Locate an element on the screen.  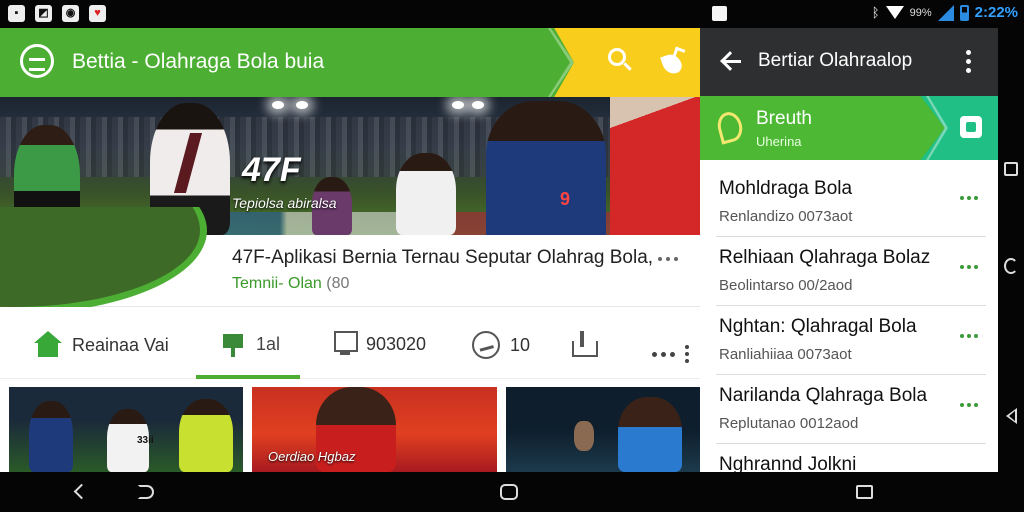
kebab-menu-icon is located at coordinates (968, 61).